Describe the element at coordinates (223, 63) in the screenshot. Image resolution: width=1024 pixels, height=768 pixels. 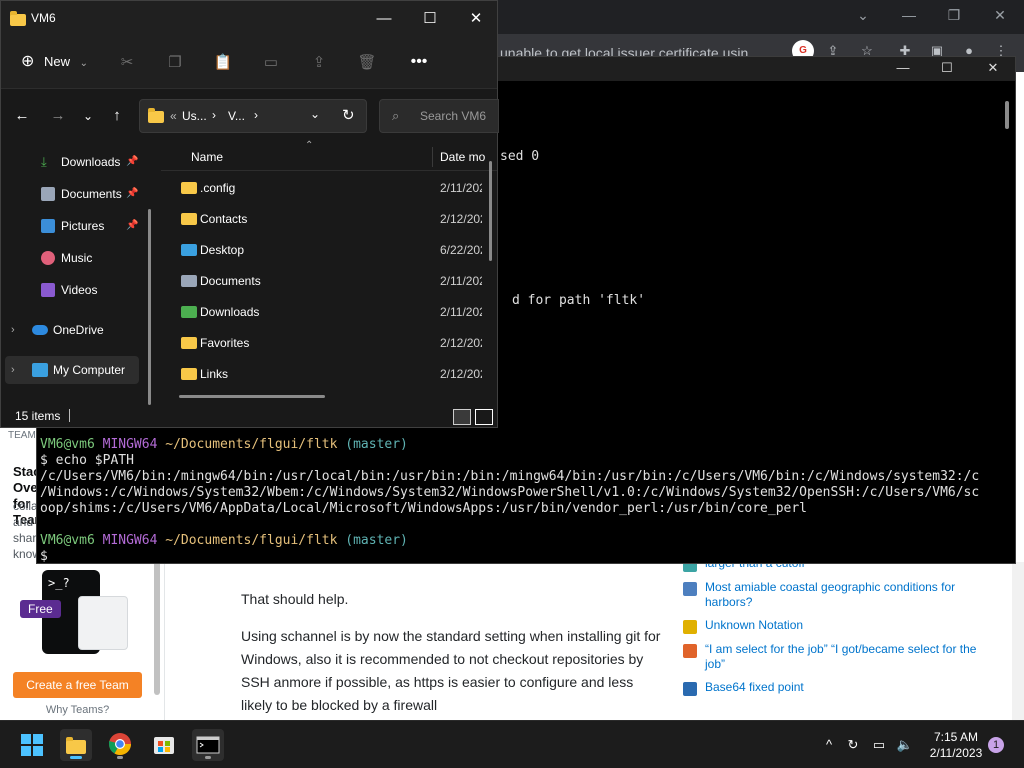
I see `paste-icon: 📋` at that location.